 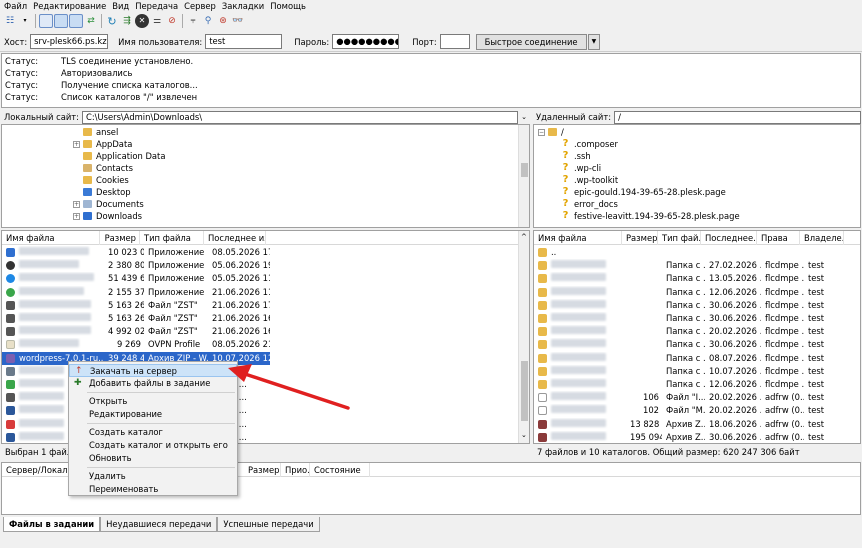 What do you see at coordinates (240, 373) in the screenshot?
I see `arrow-head` at bounding box center [240, 373].